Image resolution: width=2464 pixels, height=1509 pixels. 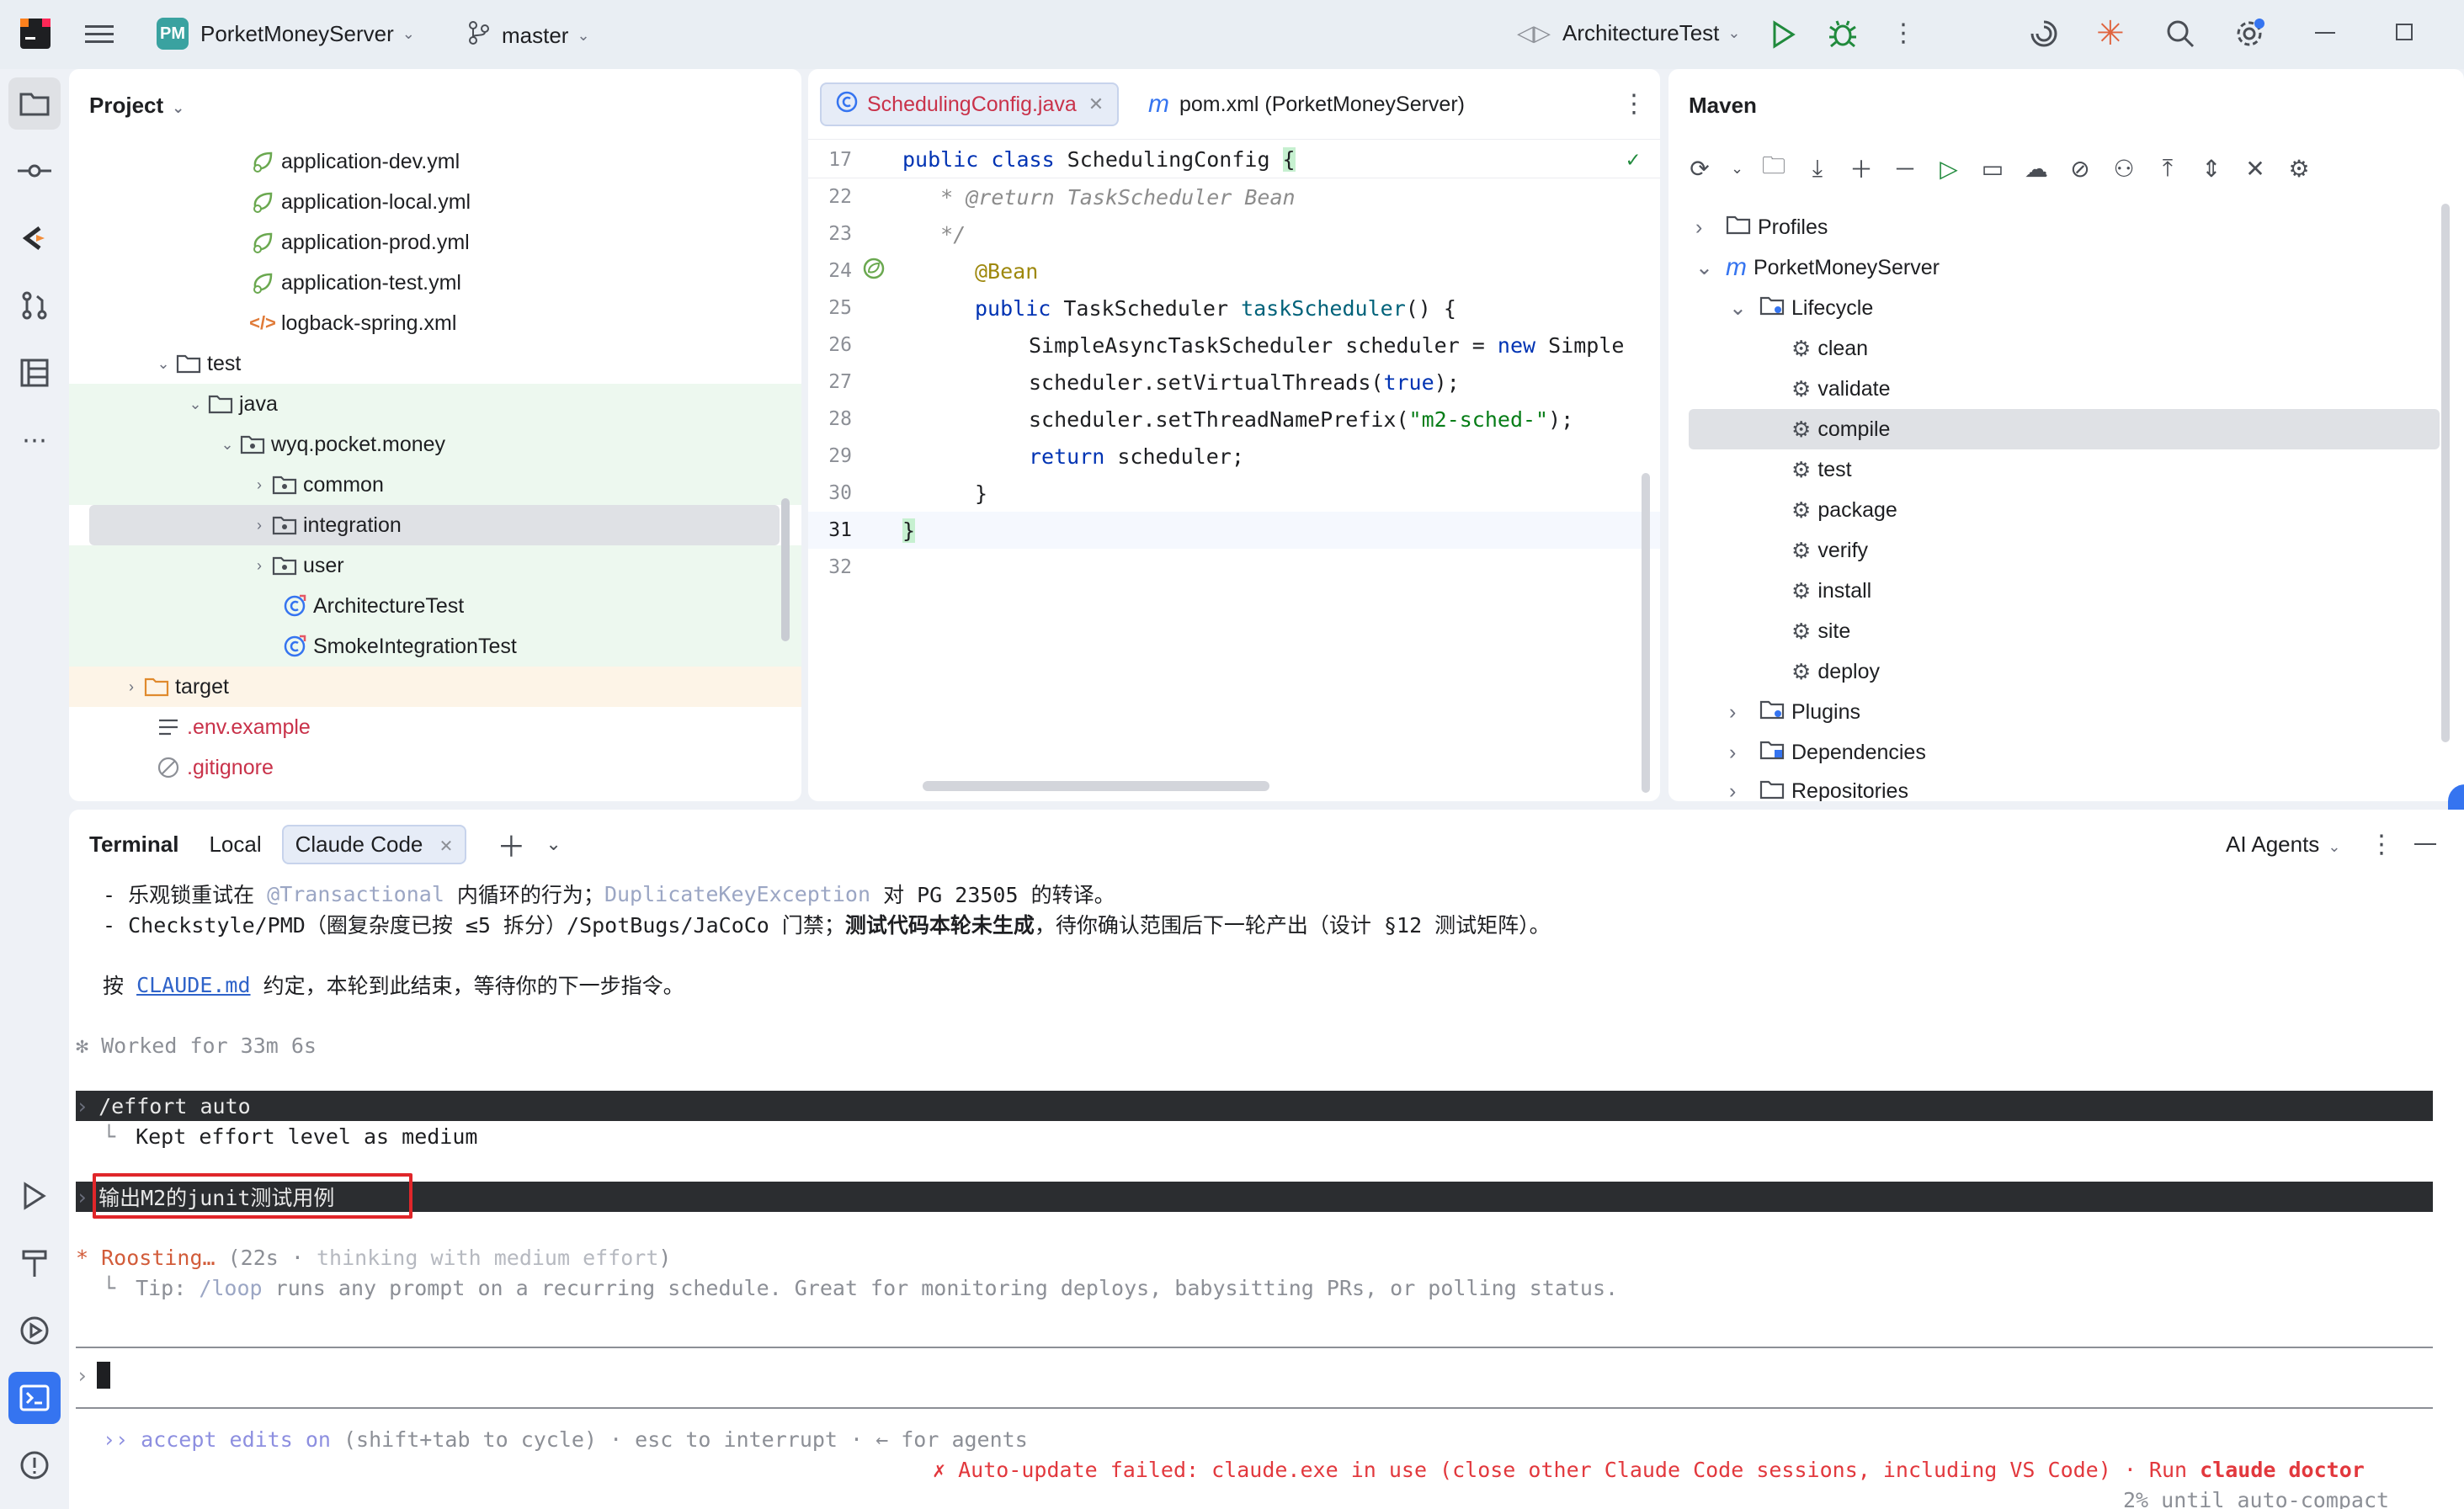 What do you see at coordinates (2124, 169) in the screenshot?
I see `show-dependencies-icon: ⚇` at bounding box center [2124, 169].